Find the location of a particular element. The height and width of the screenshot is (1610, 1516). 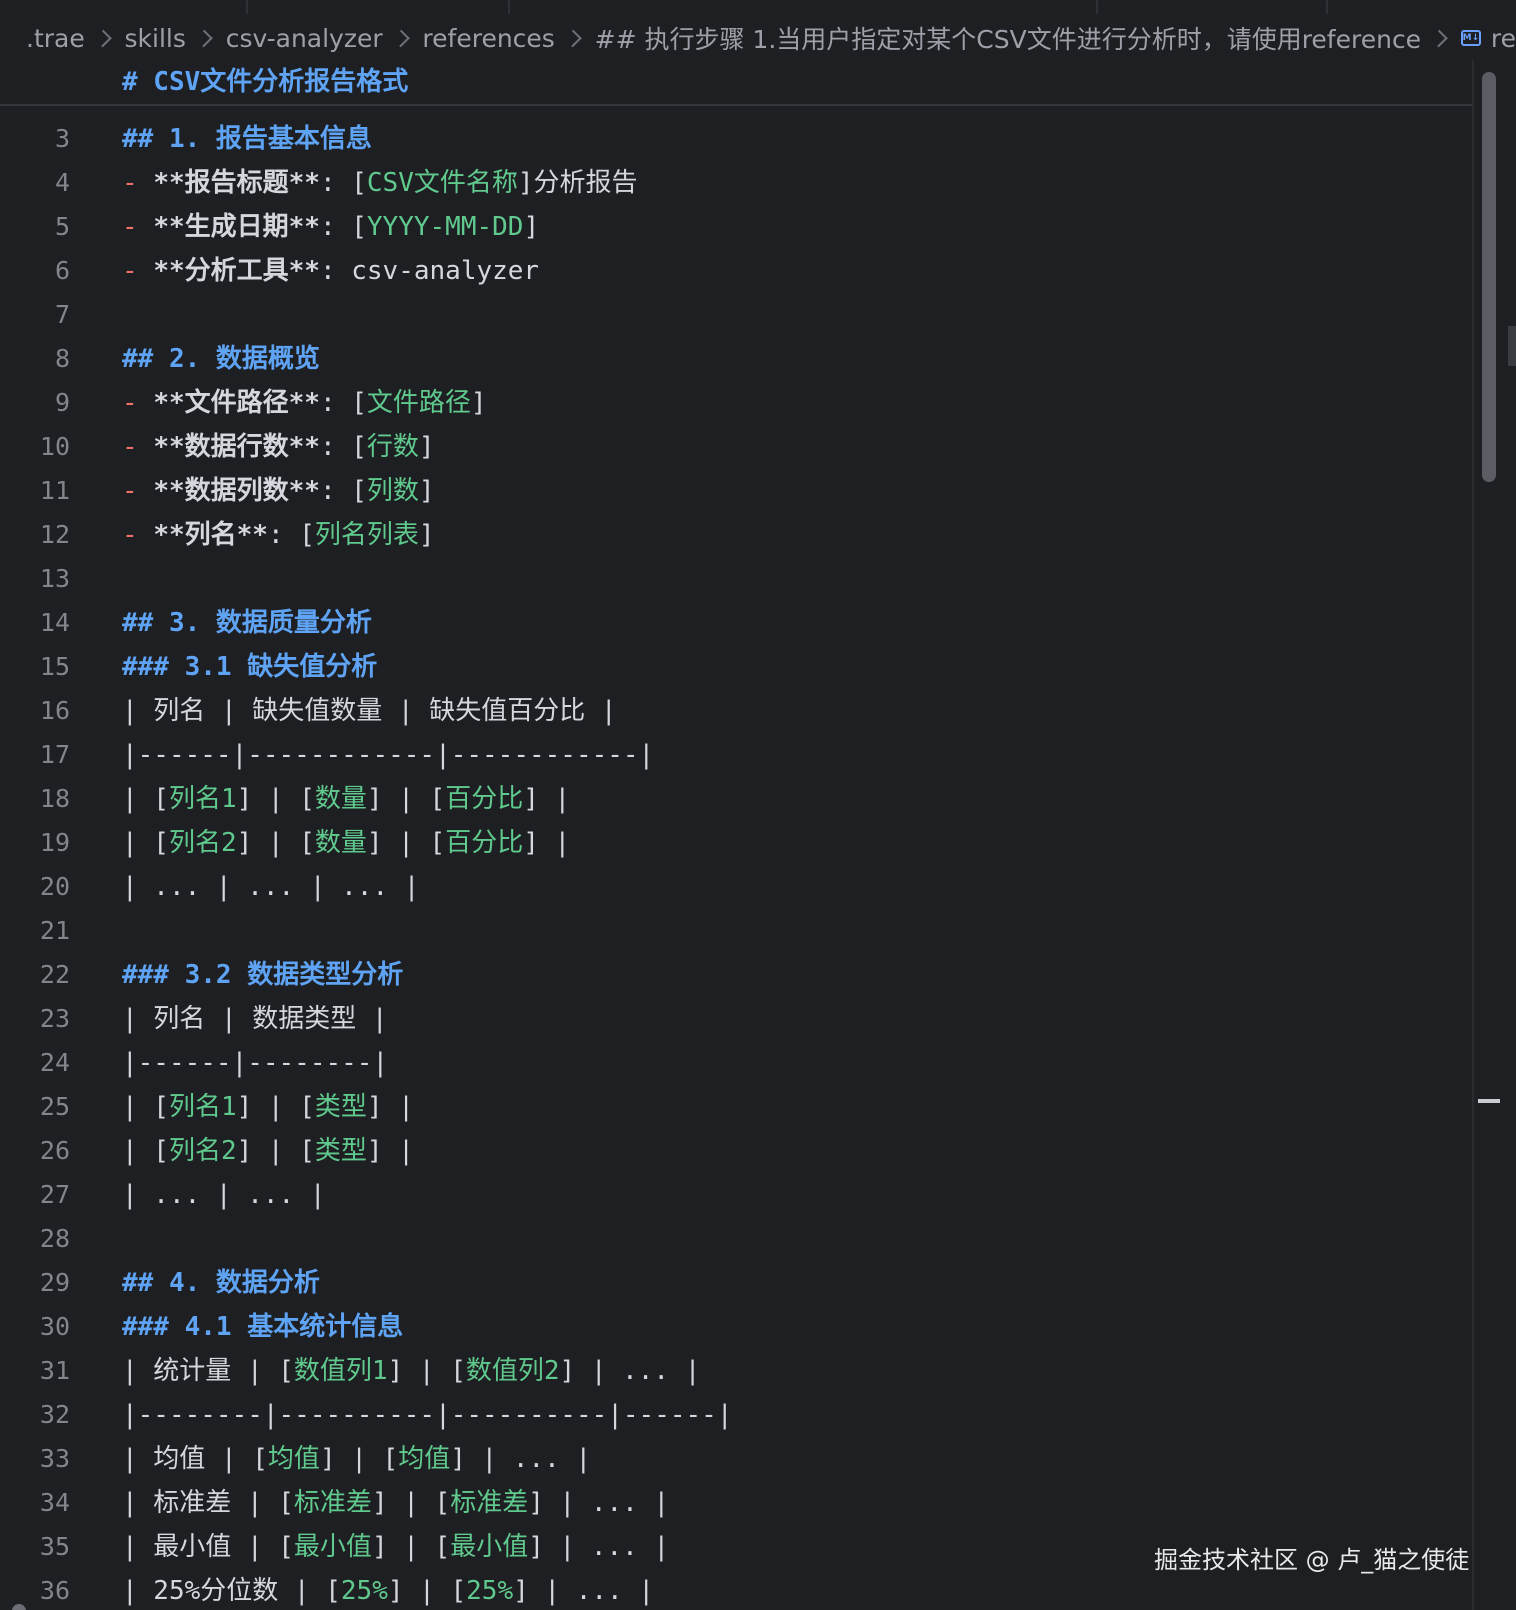

line-content: | 标准差 | [标准差] | [标准差] | ... | is located at coordinates (395, 1503).